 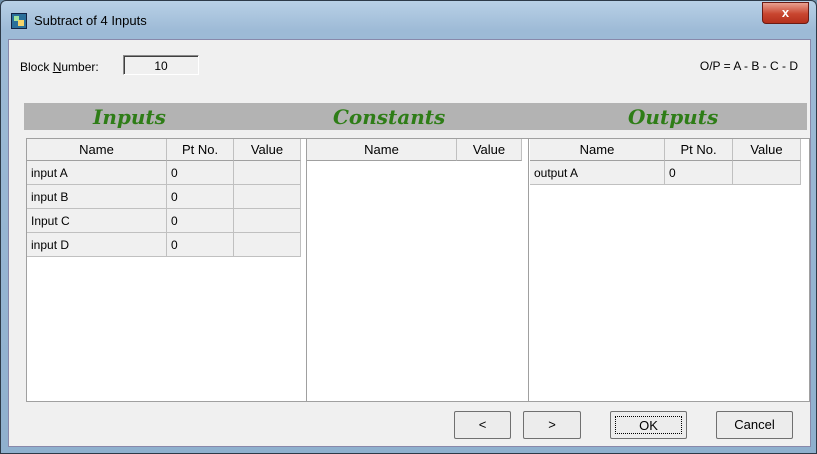 I want to click on table-row-name: input D, so click(x=97, y=245).